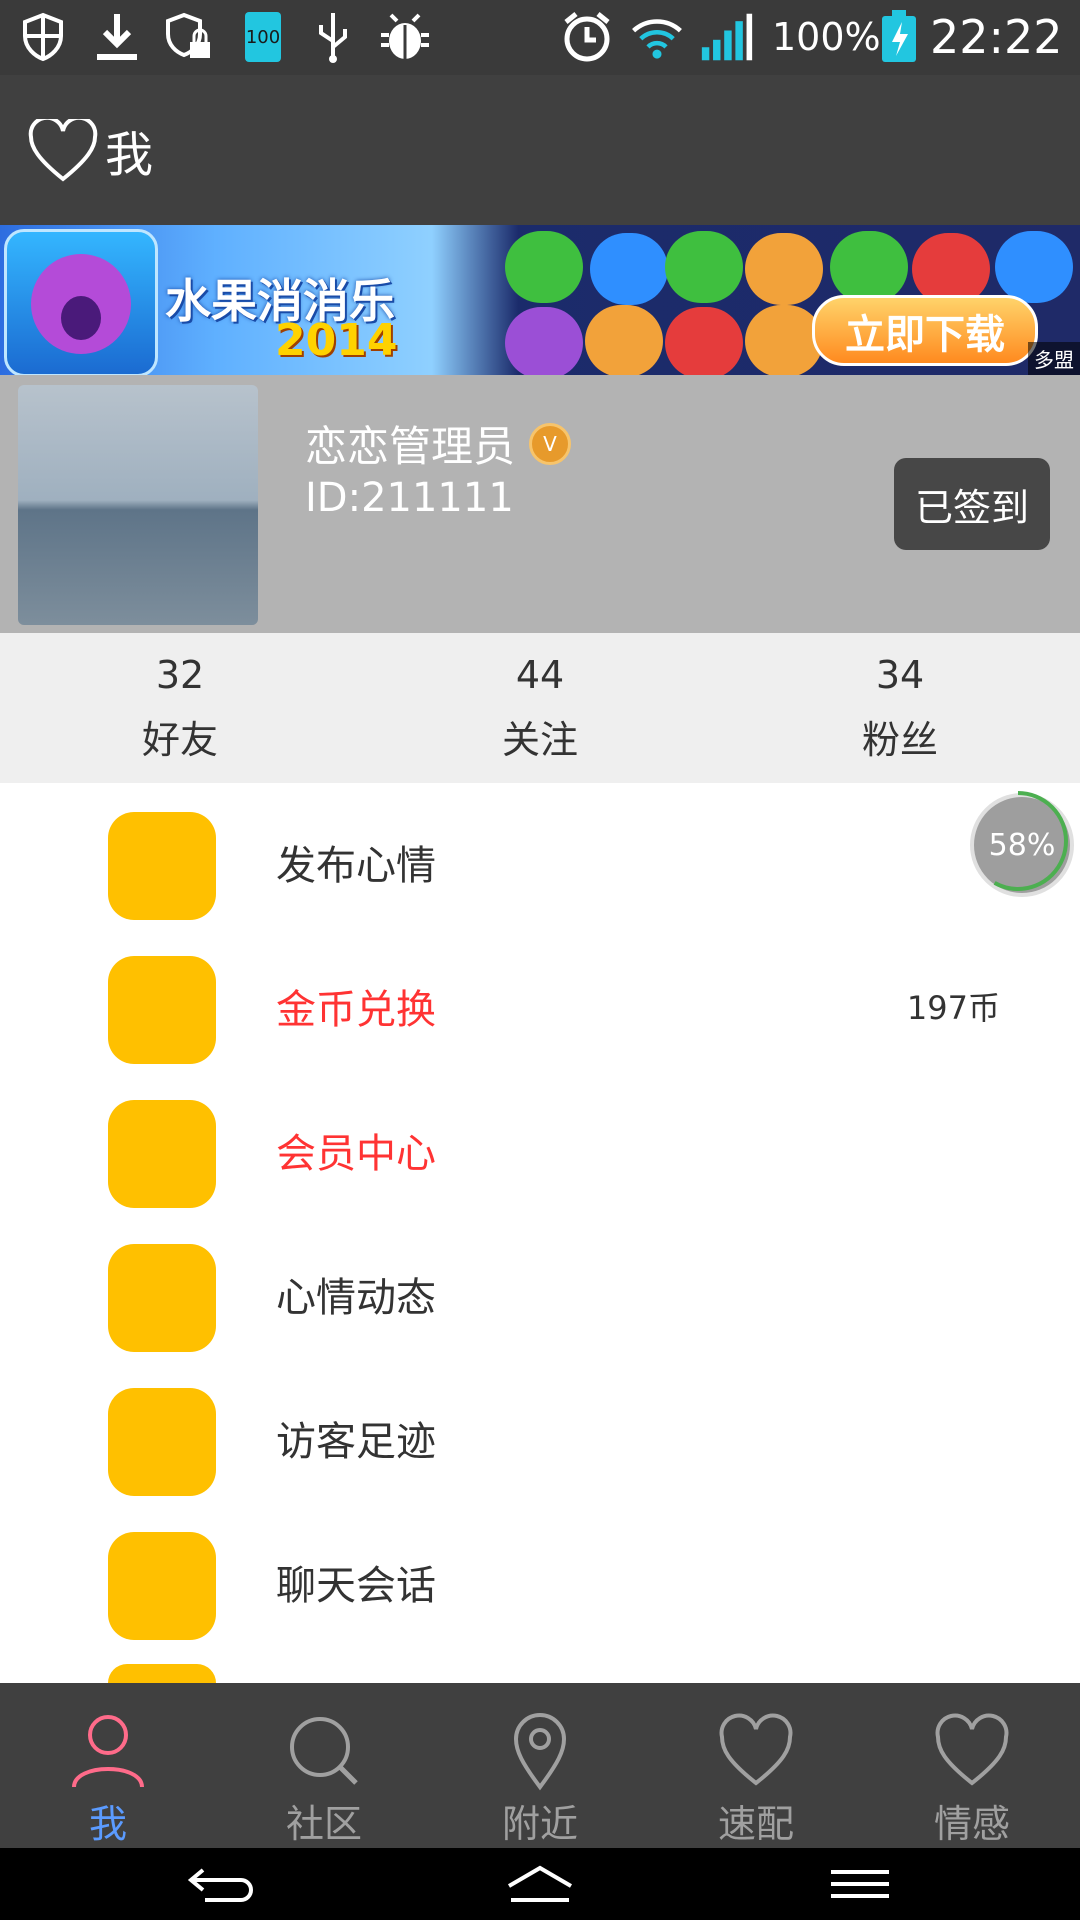 The height and width of the screenshot is (1920, 1080). I want to click on profile-id: ID:211111, so click(409, 498).